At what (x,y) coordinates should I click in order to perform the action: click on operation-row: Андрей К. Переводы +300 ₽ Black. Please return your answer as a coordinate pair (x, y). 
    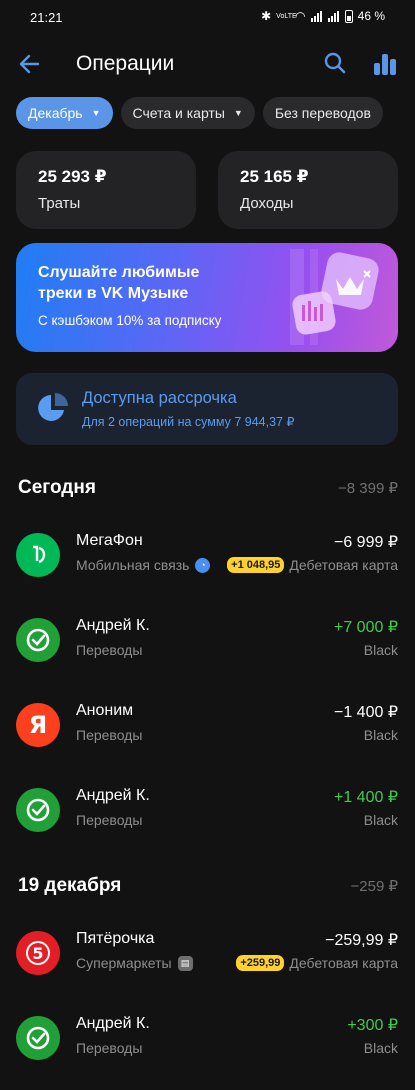
    Looking at the image, I should click on (207, 1038).